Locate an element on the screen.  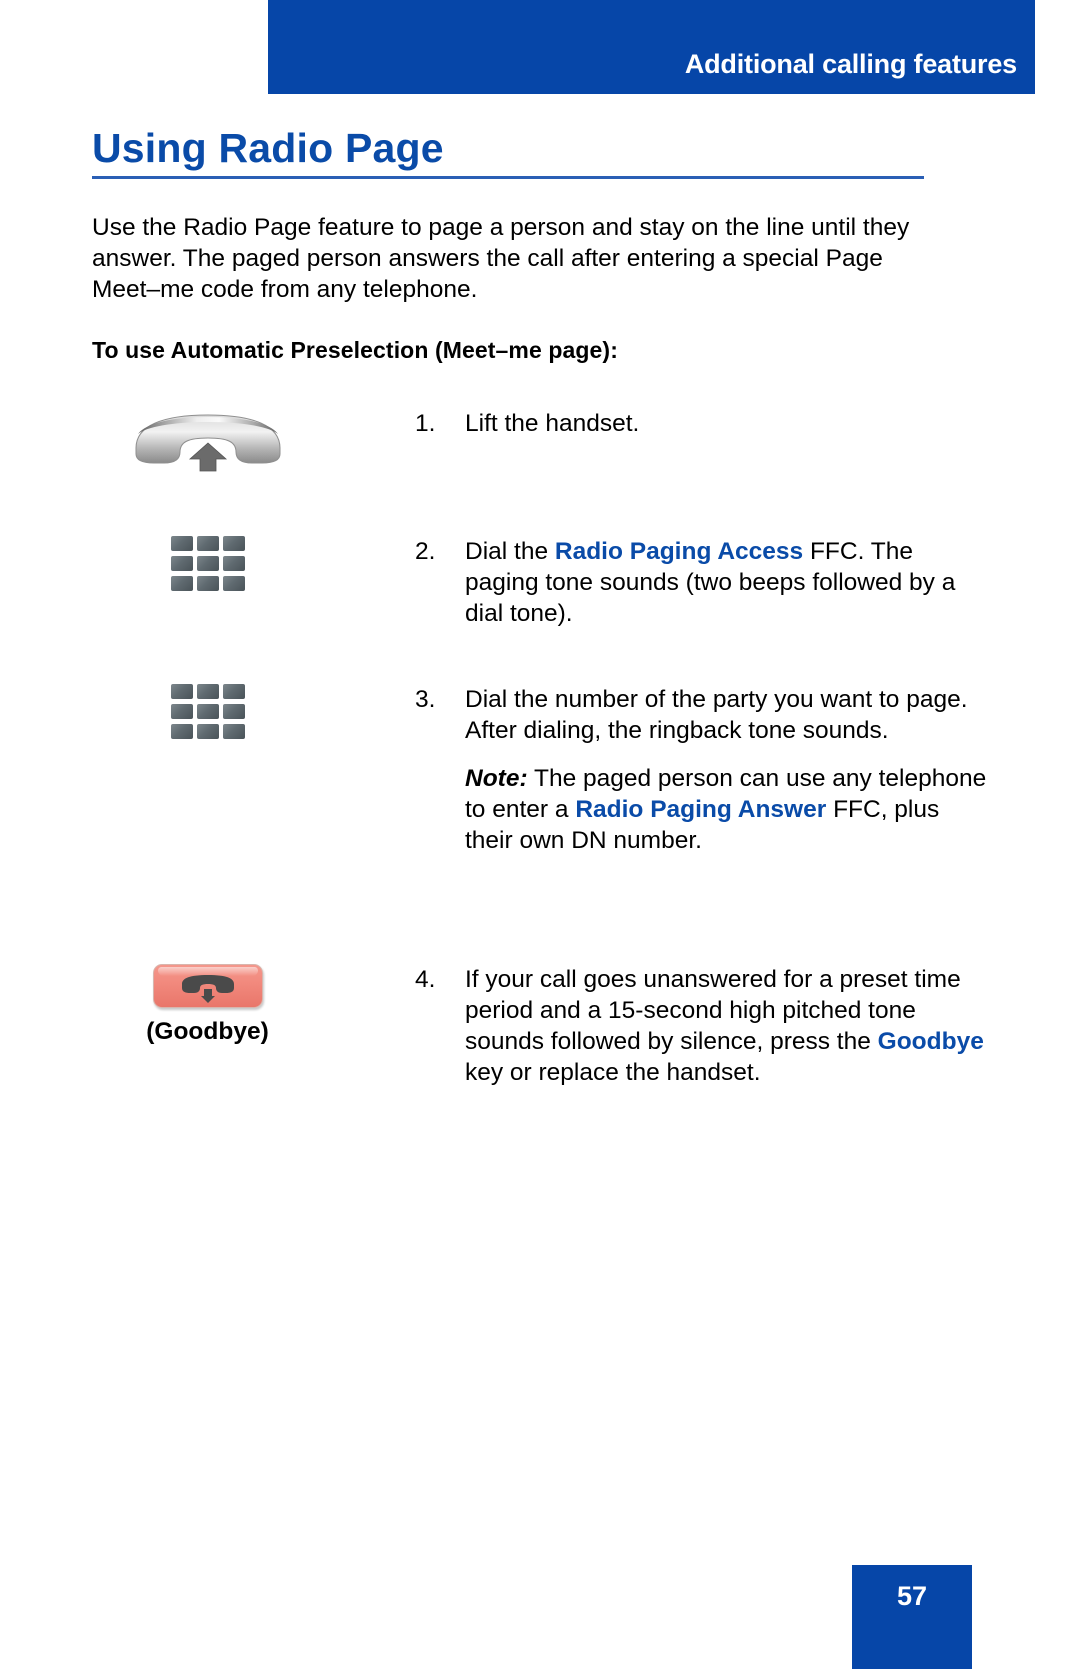
title-underline-rule is located at coordinates (508, 177).